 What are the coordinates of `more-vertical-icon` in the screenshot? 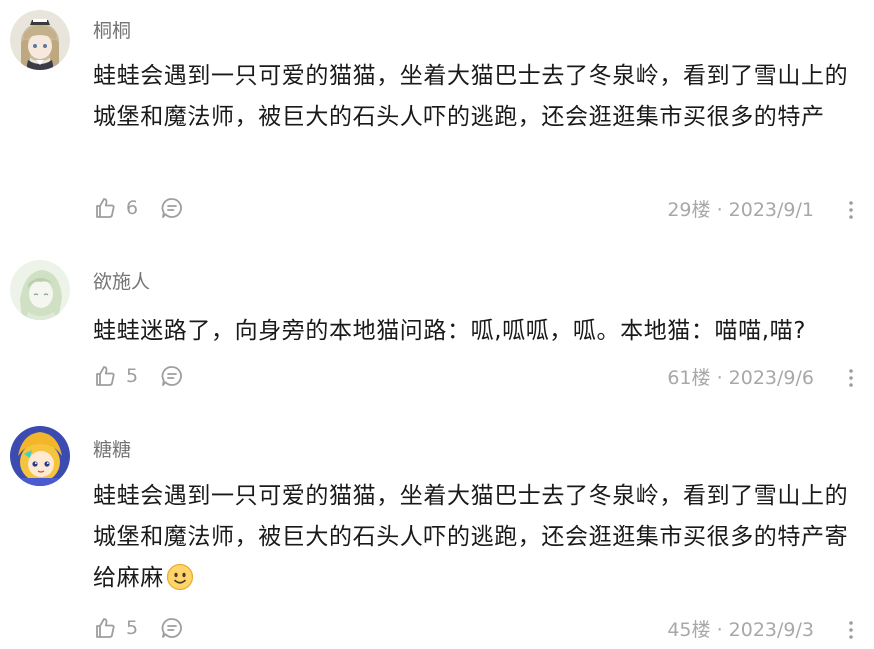 It's located at (851, 630).